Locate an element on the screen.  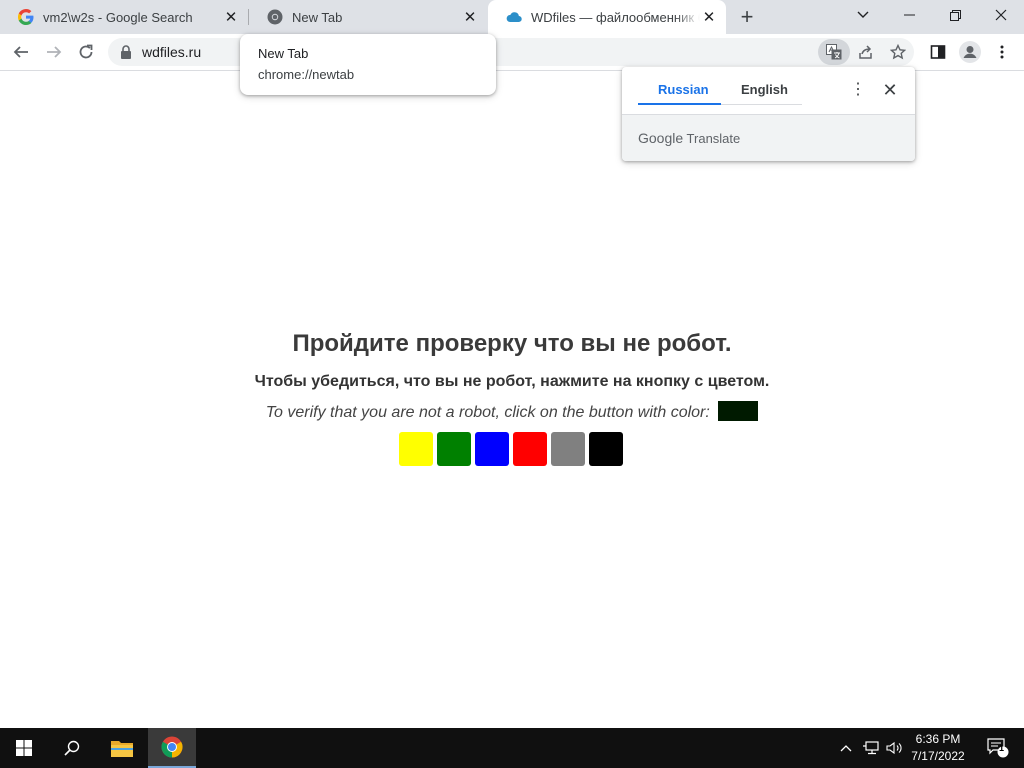
tab-divider-line is located at coordinates (761, 104).